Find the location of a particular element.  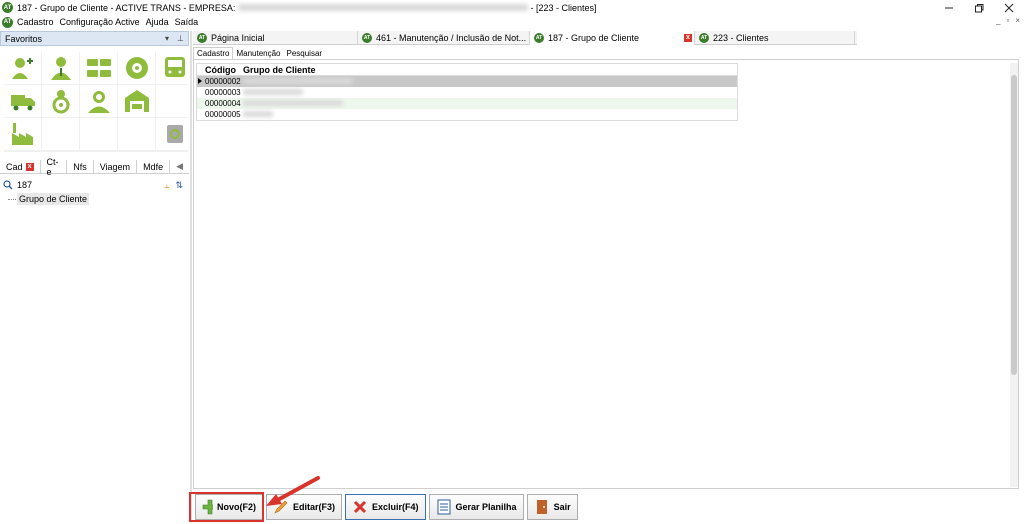

column-codigo: Código is located at coordinates (219, 70).